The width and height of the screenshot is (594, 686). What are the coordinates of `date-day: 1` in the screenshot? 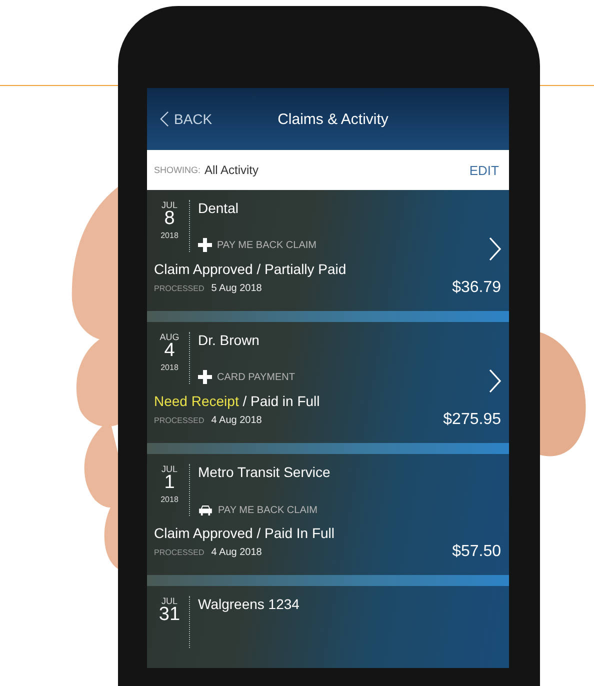 It's located at (169, 483).